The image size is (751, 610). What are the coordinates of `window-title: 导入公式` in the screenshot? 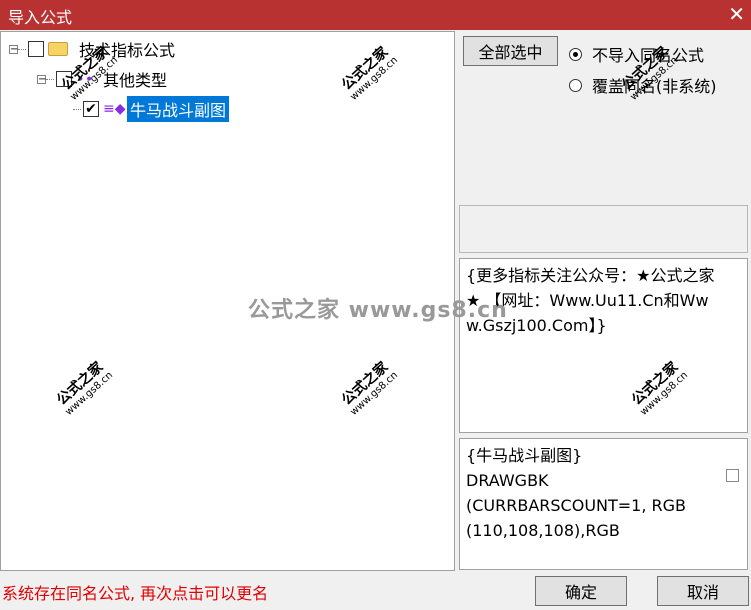 It's located at (40, 17).